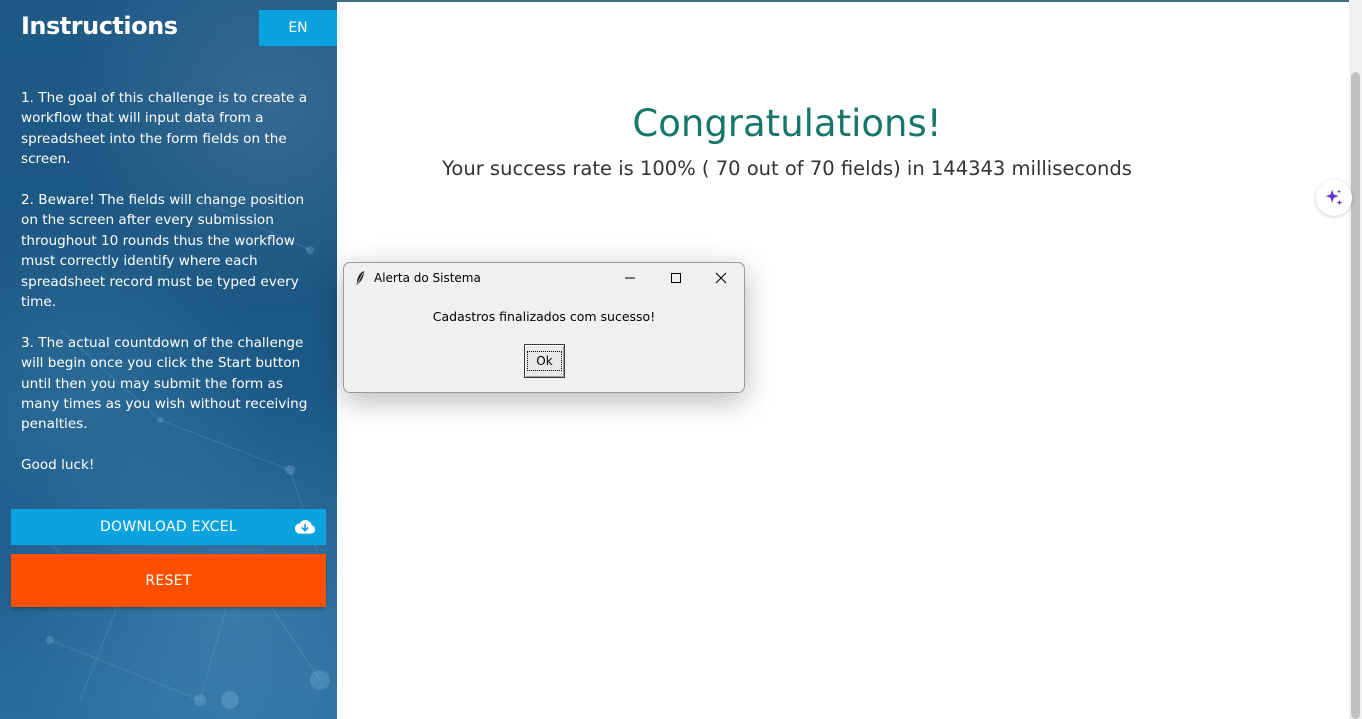 Image resolution: width=1362 pixels, height=719 pixels. I want to click on cloud-download-icon, so click(305, 527).